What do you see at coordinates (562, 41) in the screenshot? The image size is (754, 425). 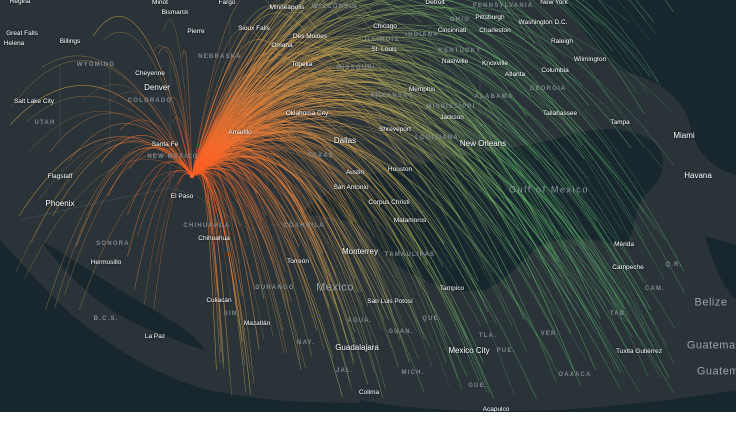 I see `map-label-raleigh-24: Raleigh` at bounding box center [562, 41].